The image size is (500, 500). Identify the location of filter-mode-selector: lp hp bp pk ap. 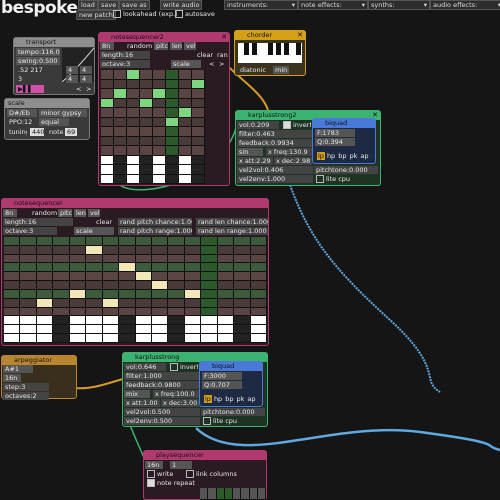
(232, 399).